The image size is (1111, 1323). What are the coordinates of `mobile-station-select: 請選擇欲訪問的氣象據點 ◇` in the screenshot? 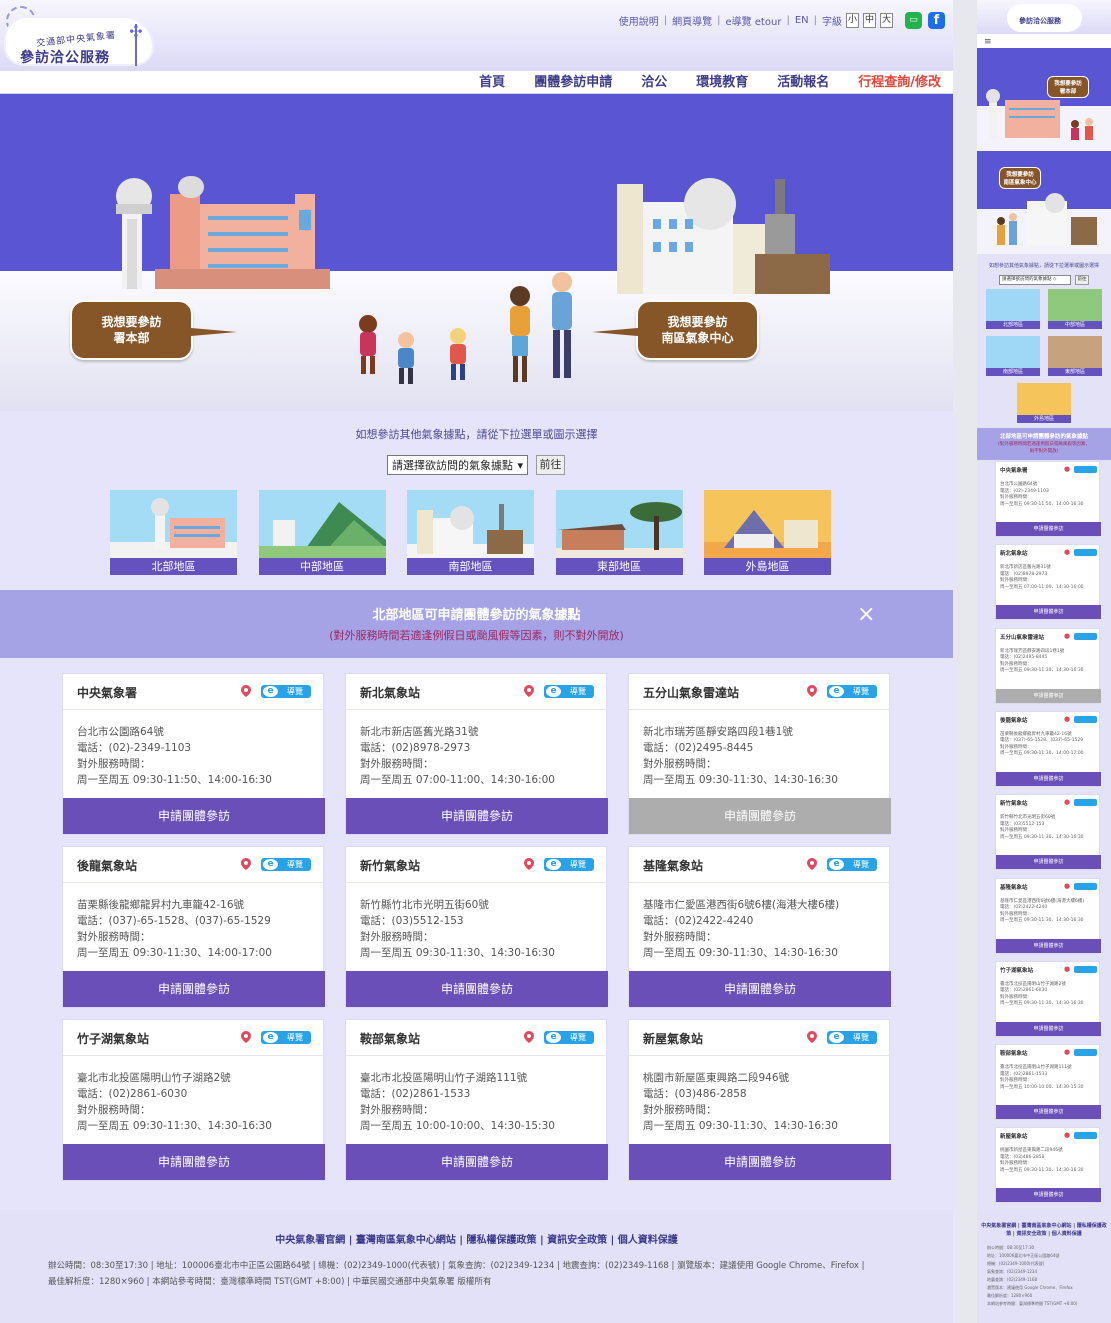 It's located at (1035, 280).